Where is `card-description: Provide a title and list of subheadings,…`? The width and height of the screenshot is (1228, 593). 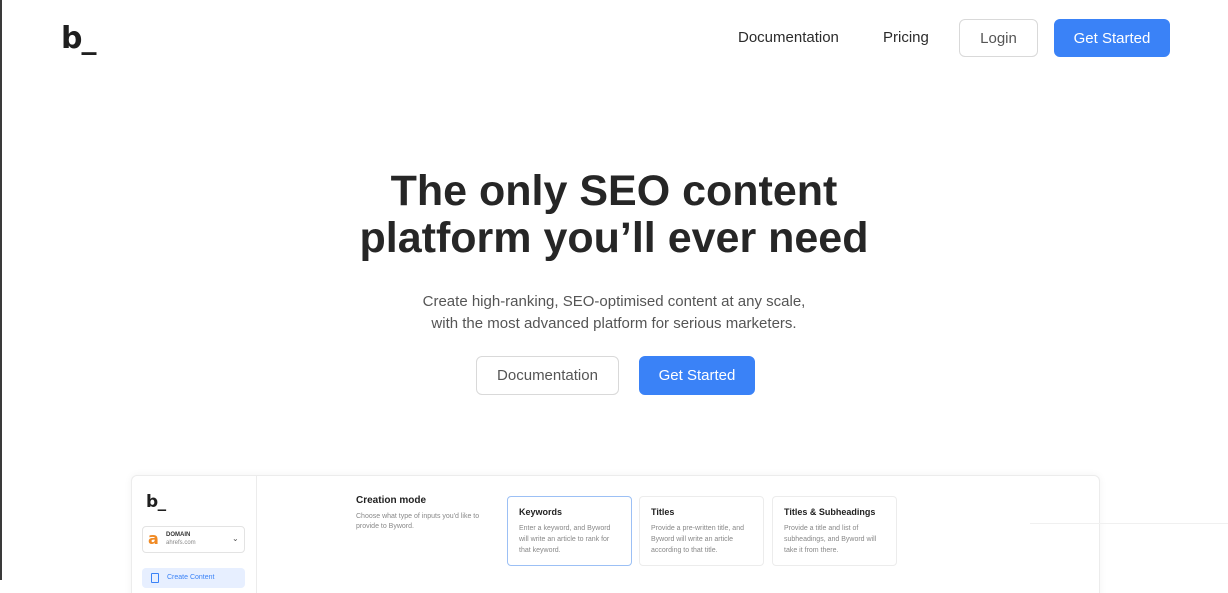 card-description: Provide a title and list of subheadings,… is located at coordinates (830, 539).